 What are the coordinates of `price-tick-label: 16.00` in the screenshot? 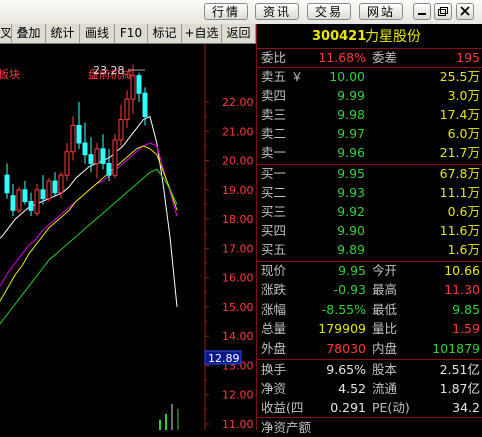 It's located at (238, 278).